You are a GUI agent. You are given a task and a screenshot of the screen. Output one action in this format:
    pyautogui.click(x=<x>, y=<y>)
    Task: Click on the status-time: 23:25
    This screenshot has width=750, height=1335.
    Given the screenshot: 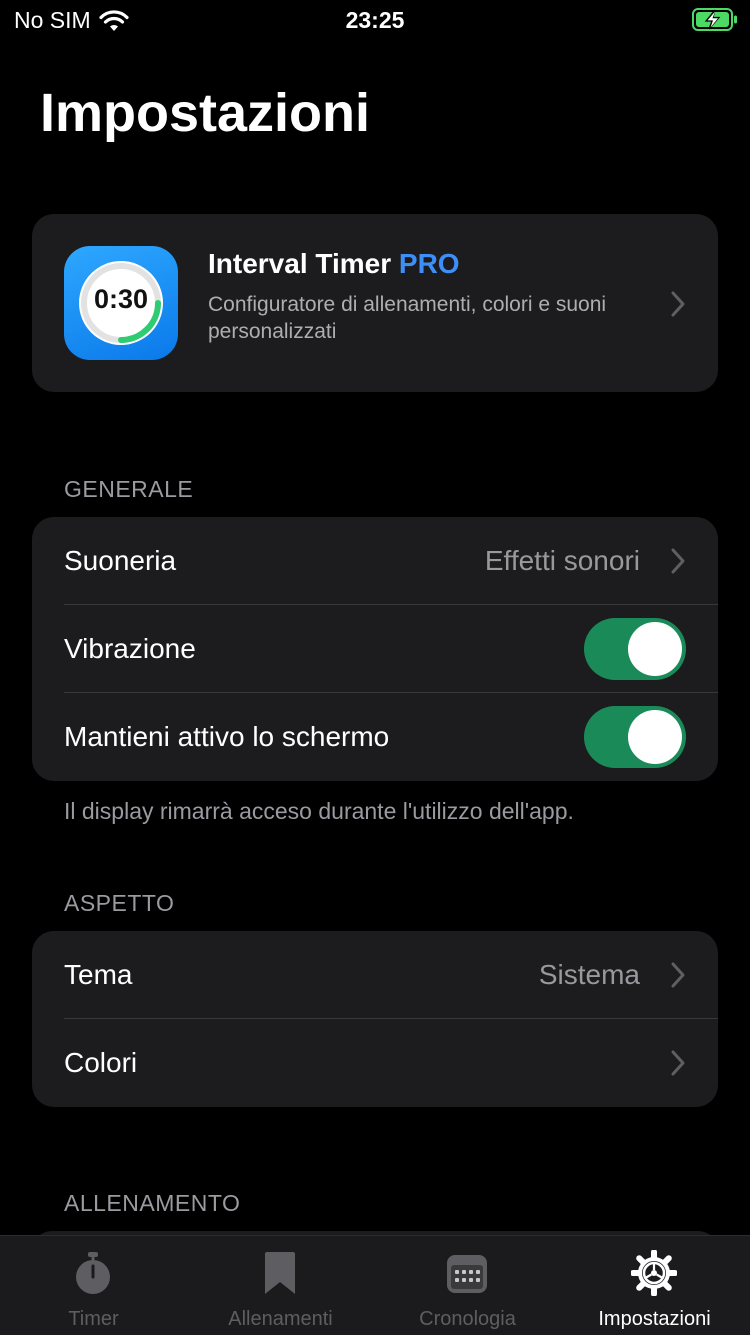 What is the action you would take?
    pyautogui.click(x=375, y=20)
    